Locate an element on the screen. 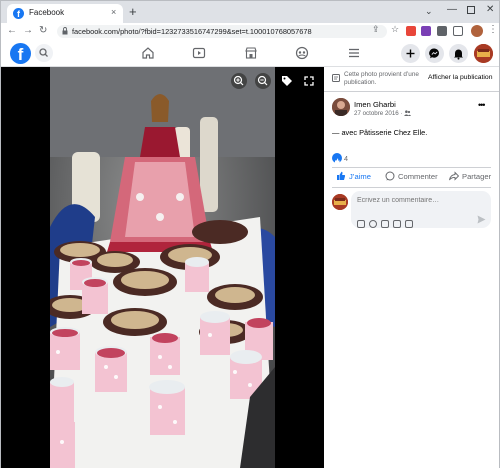  share-icon is located at coordinates (454, 176).